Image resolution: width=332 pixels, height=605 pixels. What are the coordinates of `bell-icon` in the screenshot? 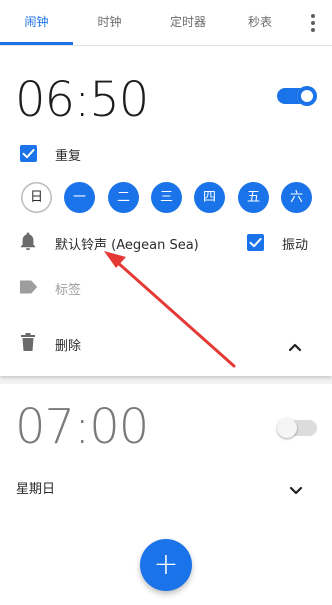 It's located at (28, 243).